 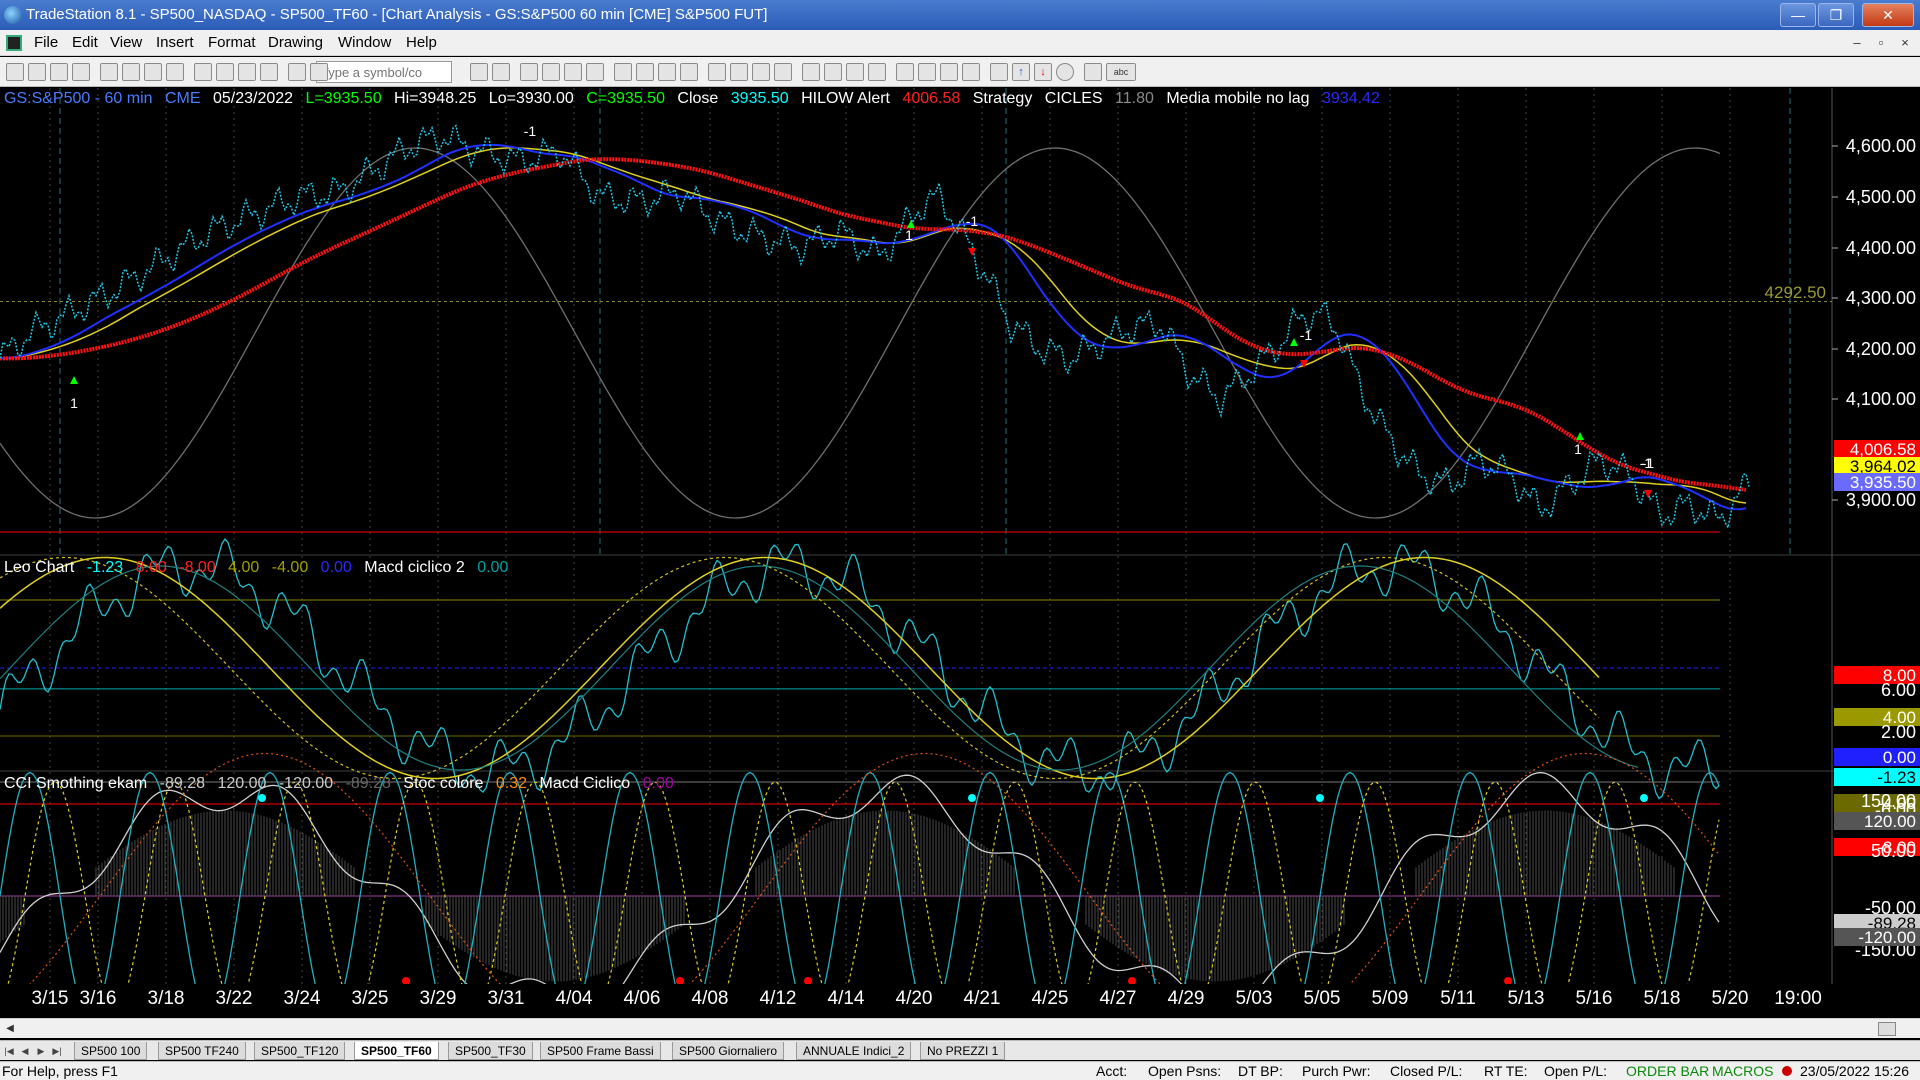 I want to click on mdi-minimize-button: –, so click(x=1857, y=43).